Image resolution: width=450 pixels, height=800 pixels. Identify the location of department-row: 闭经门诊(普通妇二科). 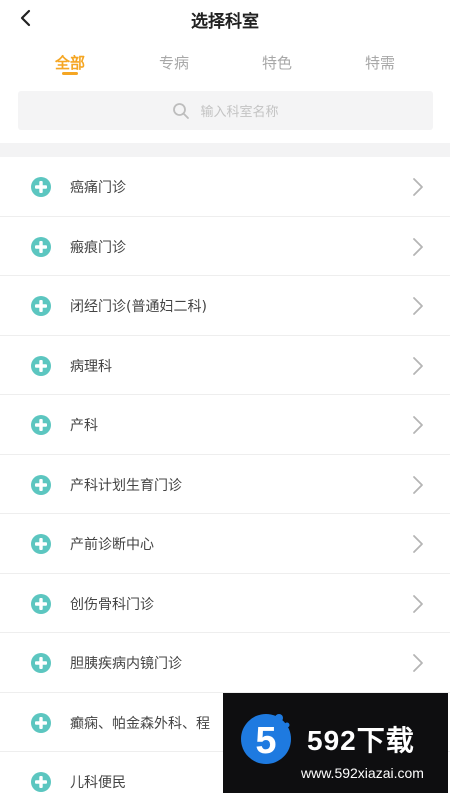
(225, 306).